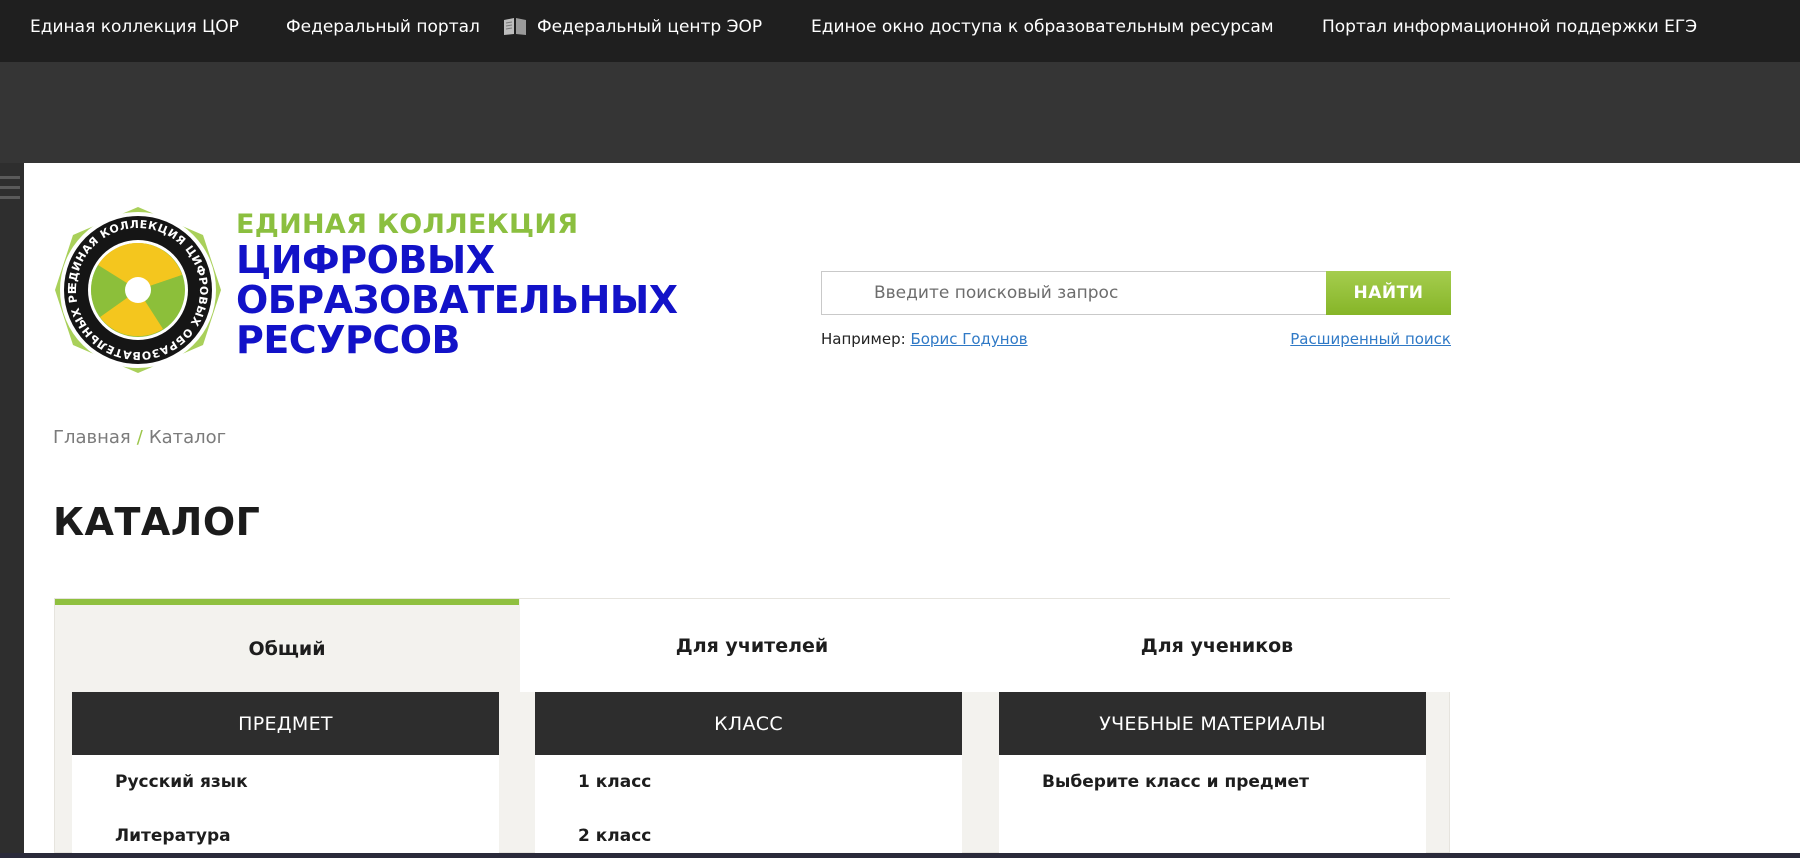 The height and width of the screenshot is (858, 1800). Describe the element at coordinates (407, 224) in the screenshot. I see `logo-line-1: ЕДИНАЯ КОЛЛЕКЦИЯ` at that location.